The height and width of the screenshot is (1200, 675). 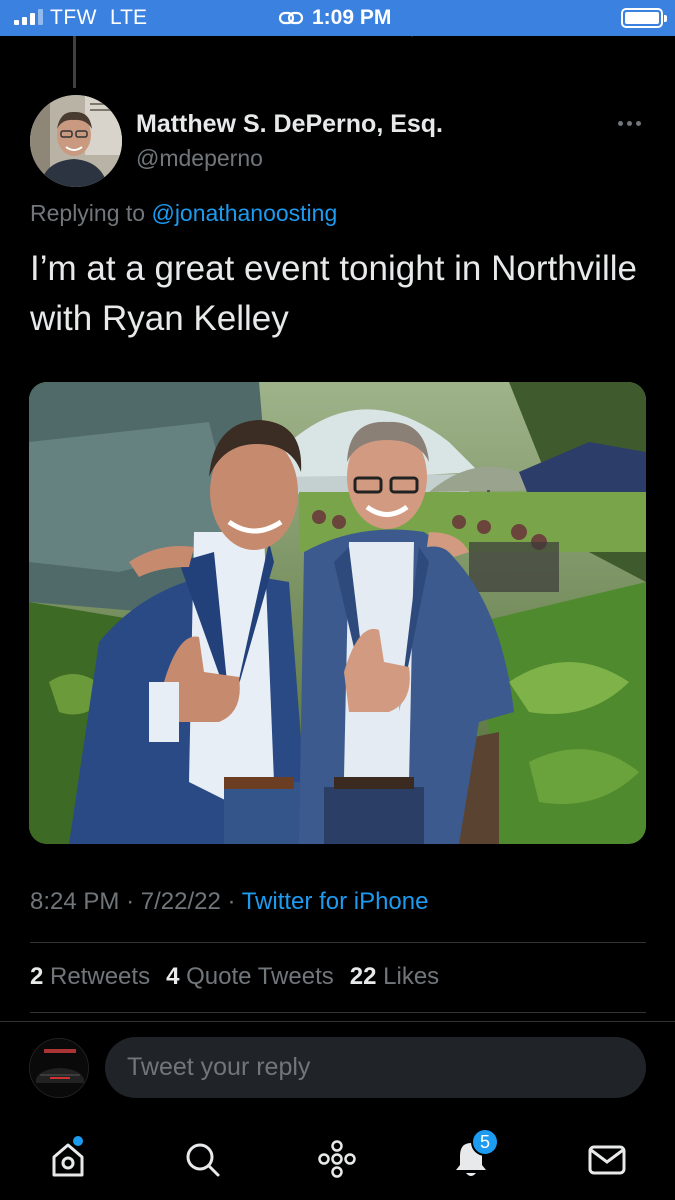 What do you see at coordinates (543, 41) in the screenshot?
I see `share-icon` at bounding box center [543, 41].